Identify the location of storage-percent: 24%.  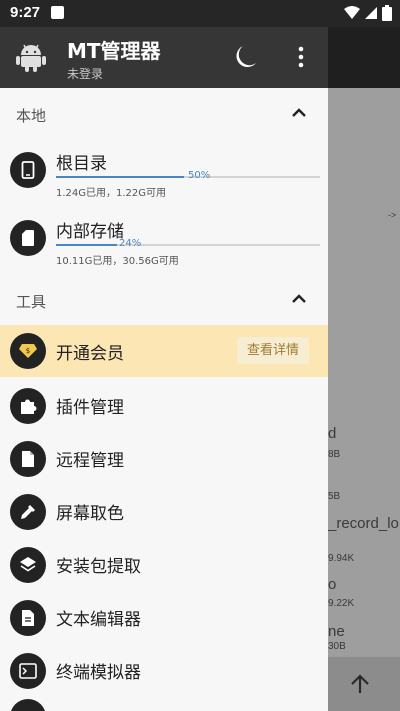
(130, 243).